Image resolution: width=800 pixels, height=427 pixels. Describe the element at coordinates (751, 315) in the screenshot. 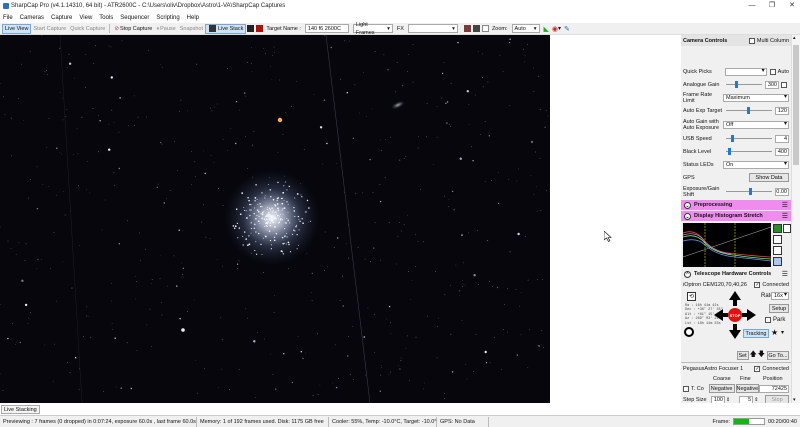

I see `east-arrow` at that location.